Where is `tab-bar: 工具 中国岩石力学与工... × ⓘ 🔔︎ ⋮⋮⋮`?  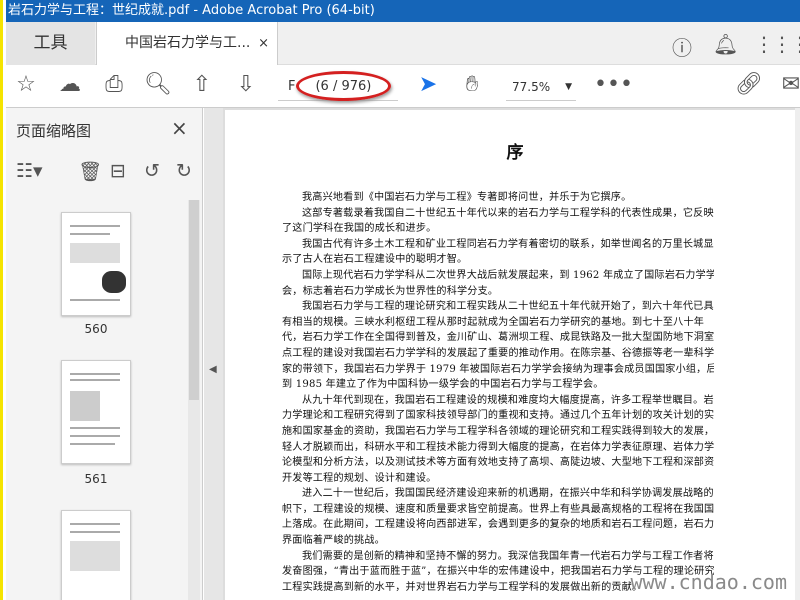
tab-bar: 工具 中国岩石力学与工... × ⓘ 🔔︎ ⋮⋮⋮ is located at coordinates (403, 44).